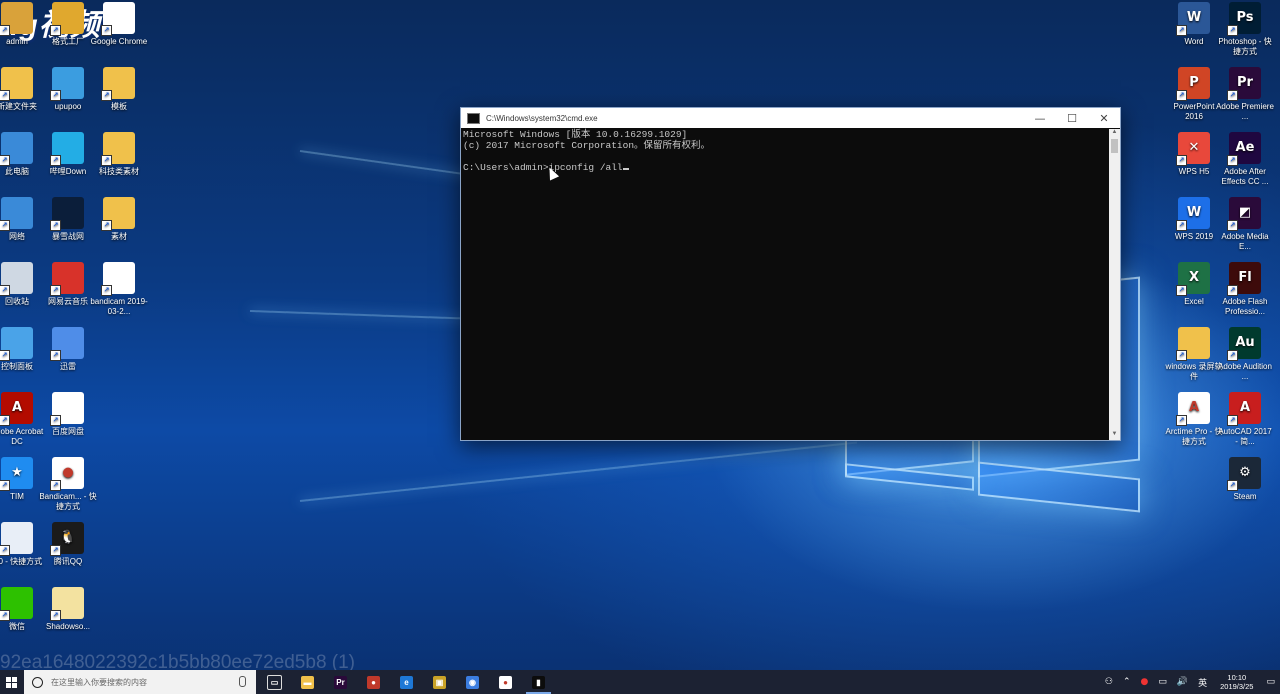 The width and height of the screenshot is (1280, 694). I want to click on powerpoint-icon: P ↗, so click(1193, 84).